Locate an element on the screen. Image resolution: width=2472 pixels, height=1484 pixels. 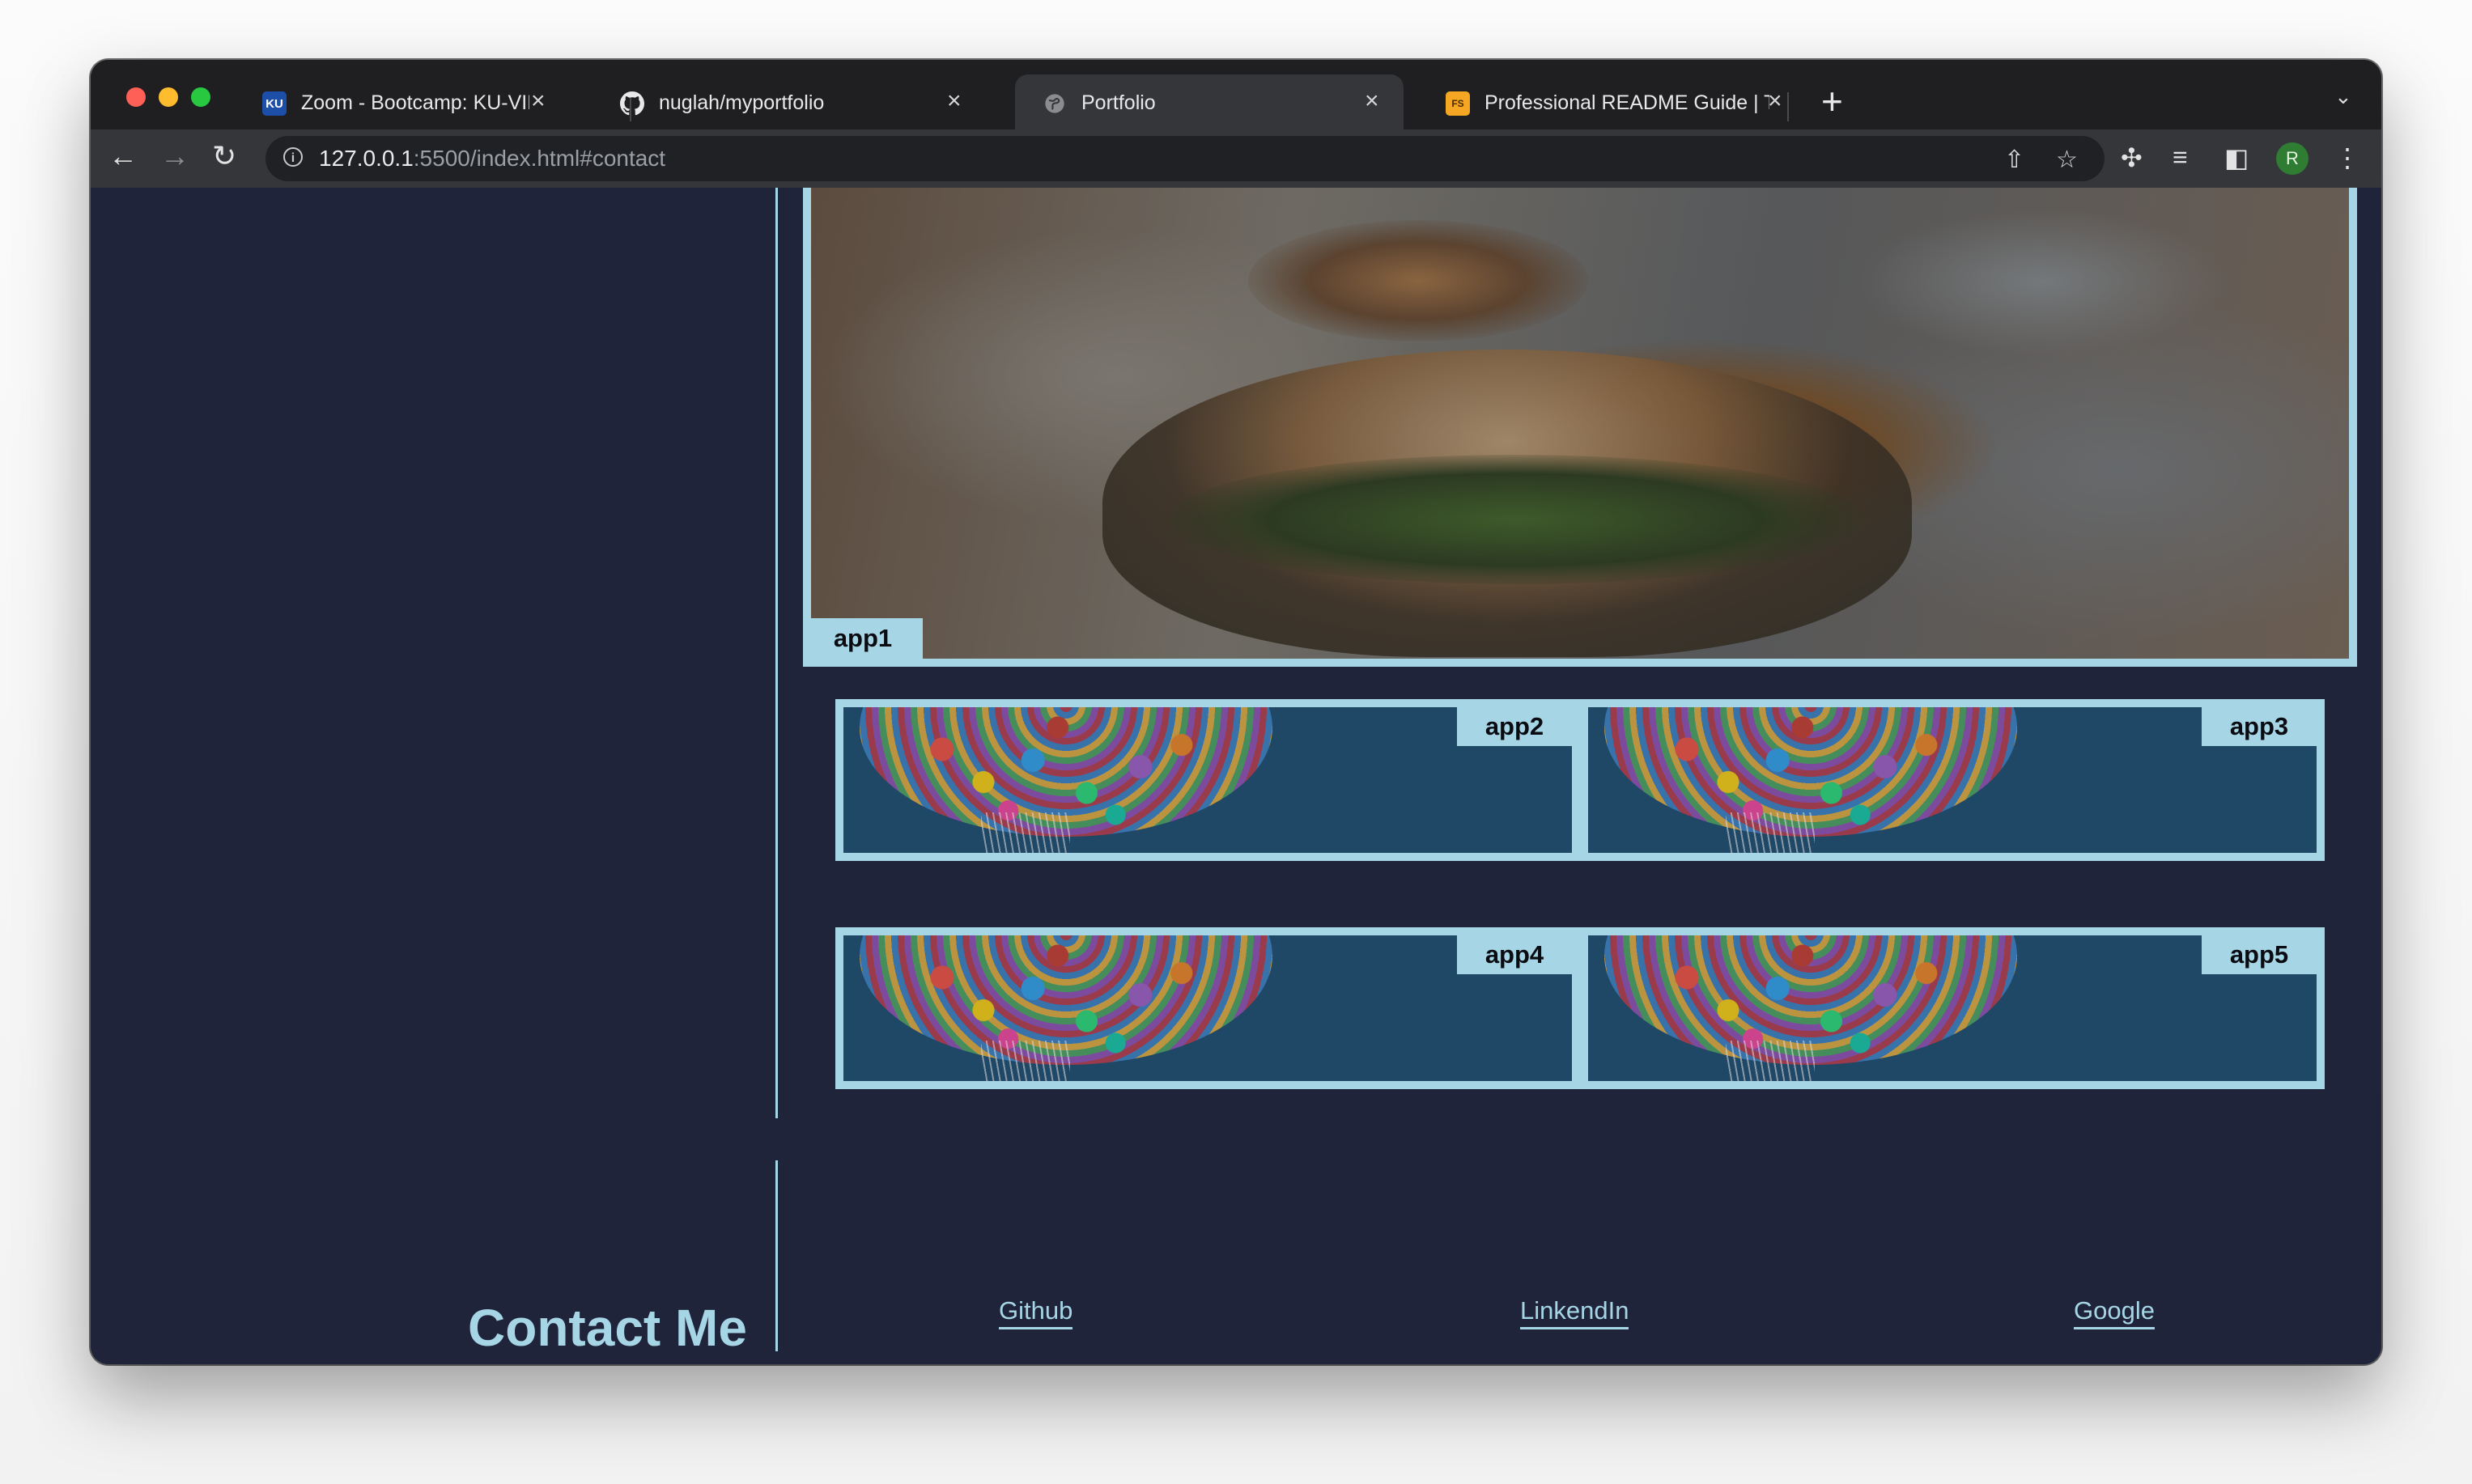
site-info-icon: i is located at coordinates (293, 157).